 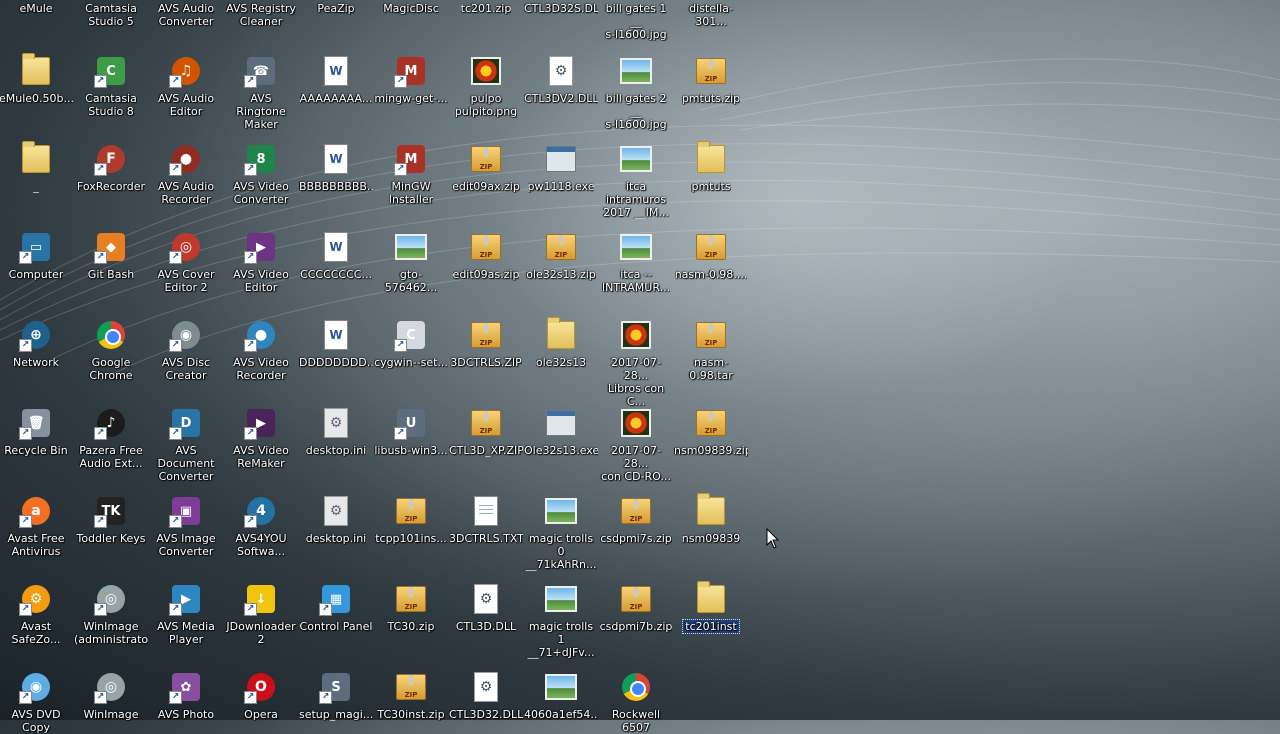 What do you see at coordinates (186, 599) in the screenshot?
I see `app-icon: ▶` at bounding box center [186, 599].